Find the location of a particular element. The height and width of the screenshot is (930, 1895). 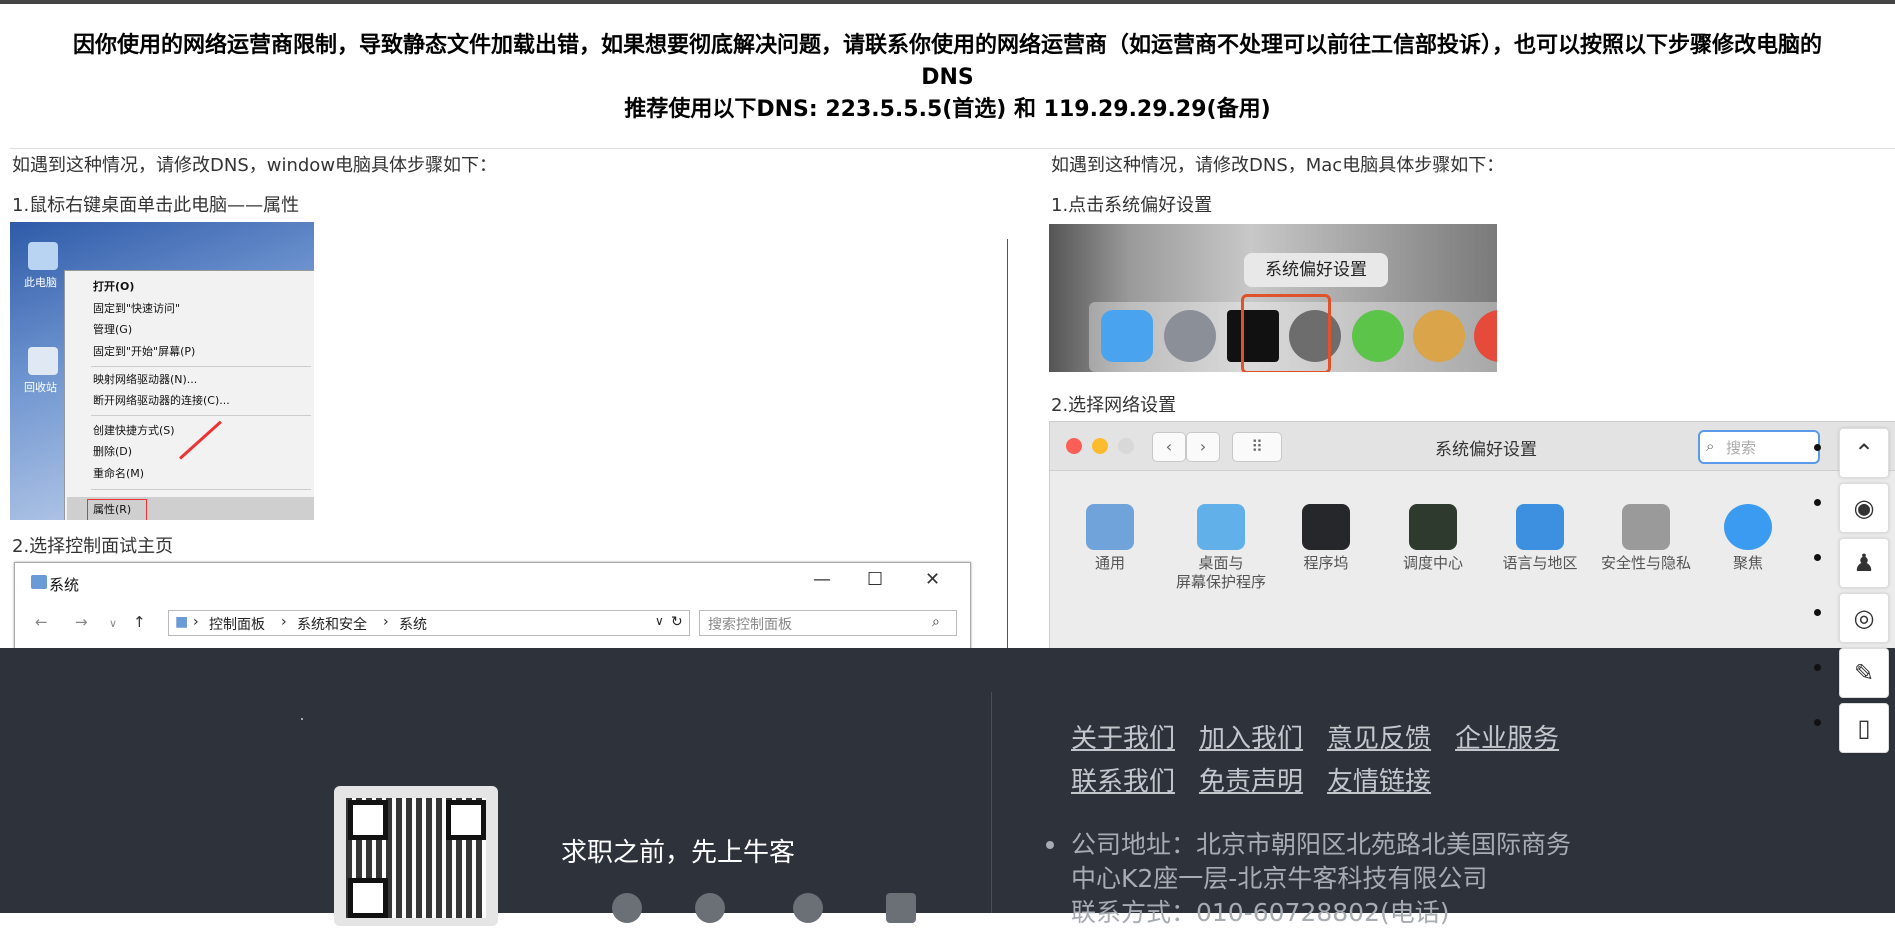

recycle-bin-icon is located at coordinates (43, 361).